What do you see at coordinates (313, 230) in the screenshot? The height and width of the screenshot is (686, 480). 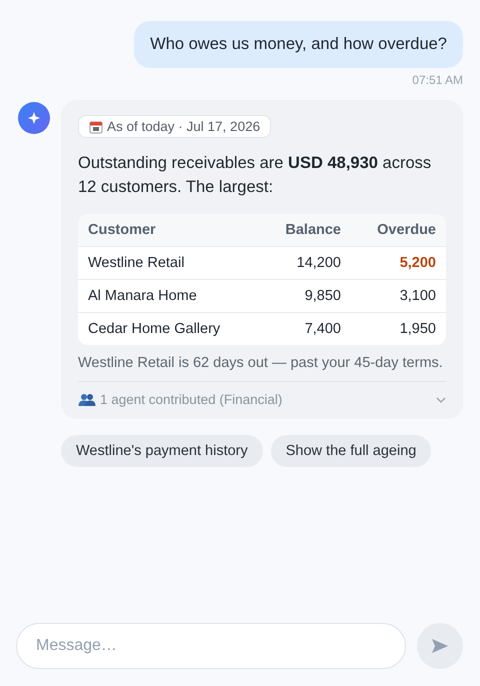 I see `column-header: Balance` at bounding box center [313, 230].